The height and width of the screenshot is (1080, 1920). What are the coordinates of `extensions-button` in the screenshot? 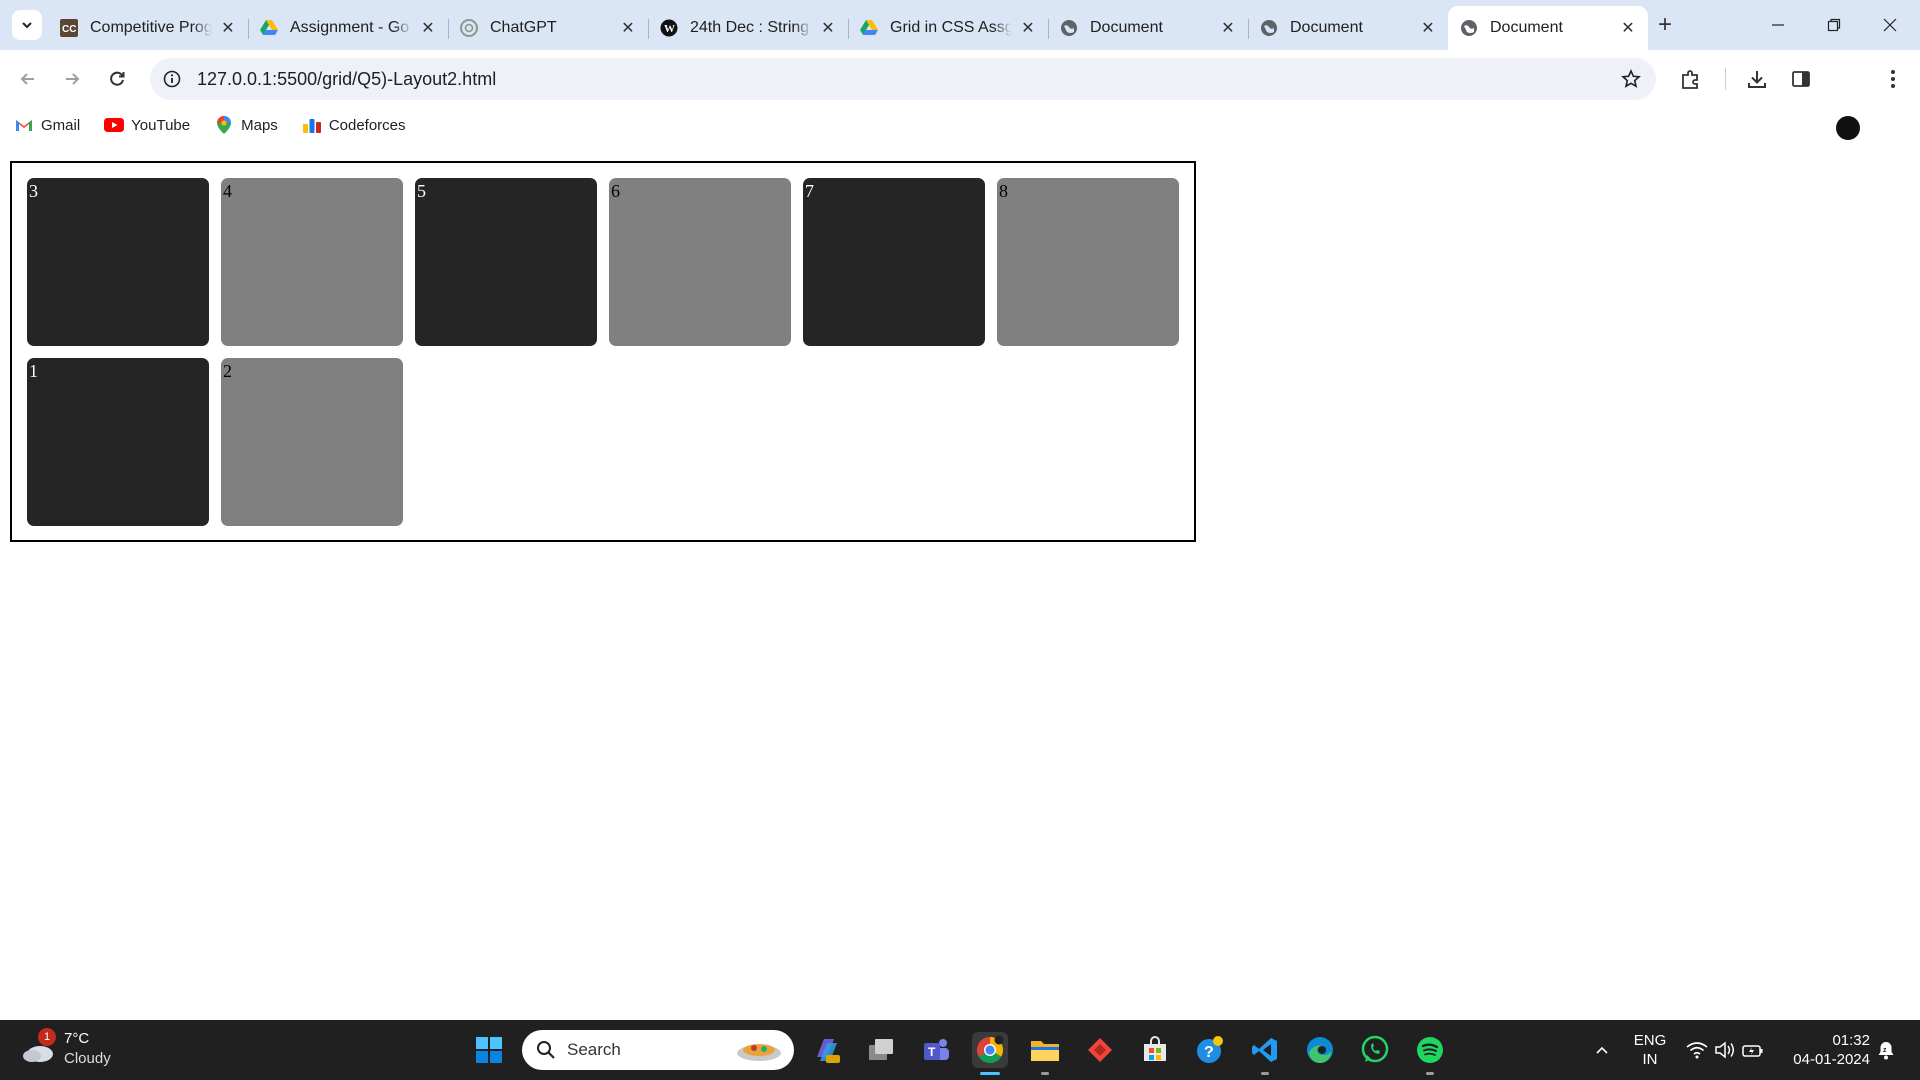 It's located at (1691, 79).